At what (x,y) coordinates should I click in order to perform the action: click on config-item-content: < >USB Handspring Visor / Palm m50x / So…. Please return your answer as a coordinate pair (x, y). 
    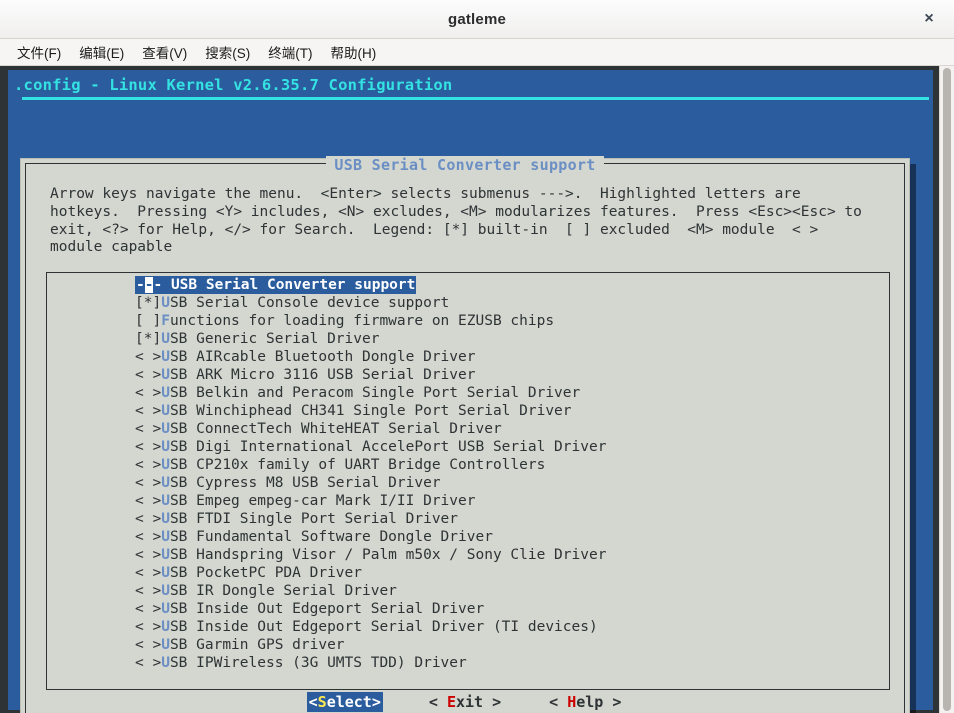
    Looking at the image, I should click on (370, 555).